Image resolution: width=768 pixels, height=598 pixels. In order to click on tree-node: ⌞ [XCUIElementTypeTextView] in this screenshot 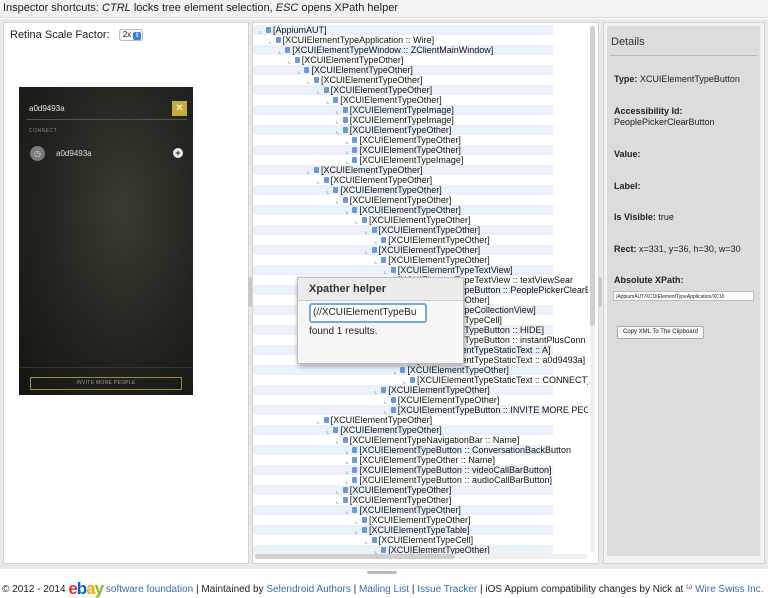, I will do `click(448, 270)`.